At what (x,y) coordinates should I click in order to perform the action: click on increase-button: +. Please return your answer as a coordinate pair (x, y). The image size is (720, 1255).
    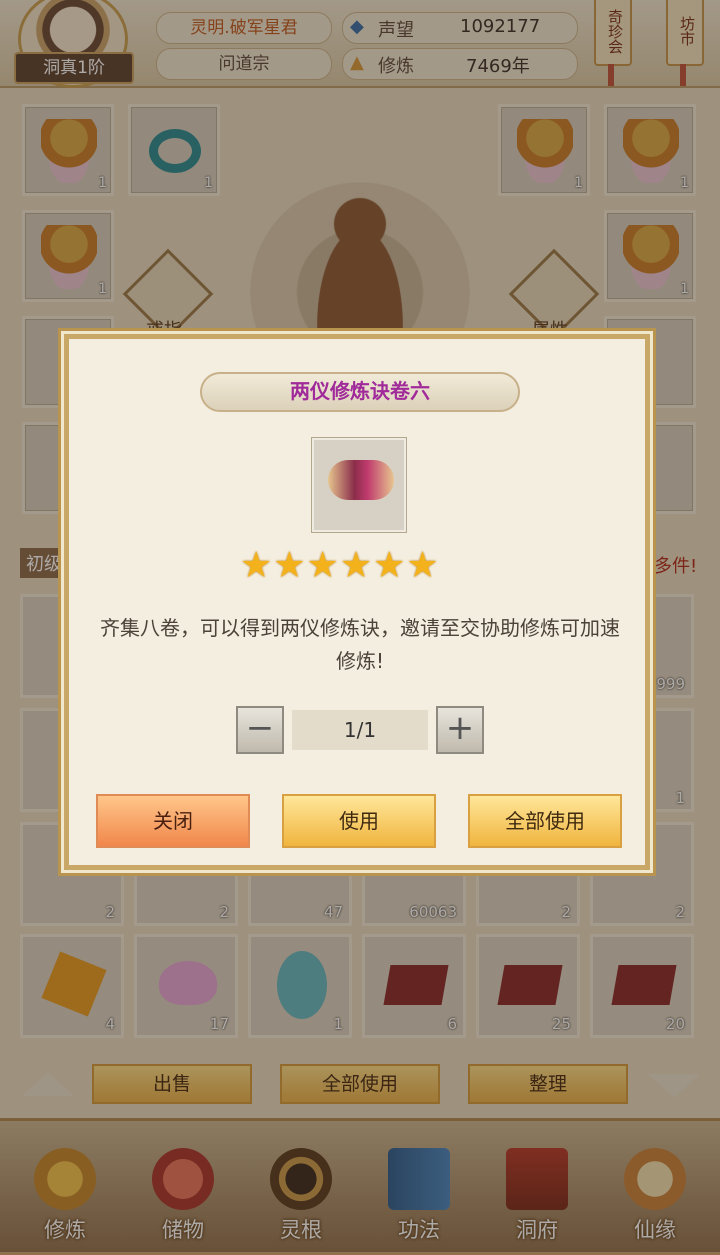
    Looking at the image, I should click on (460, 730).